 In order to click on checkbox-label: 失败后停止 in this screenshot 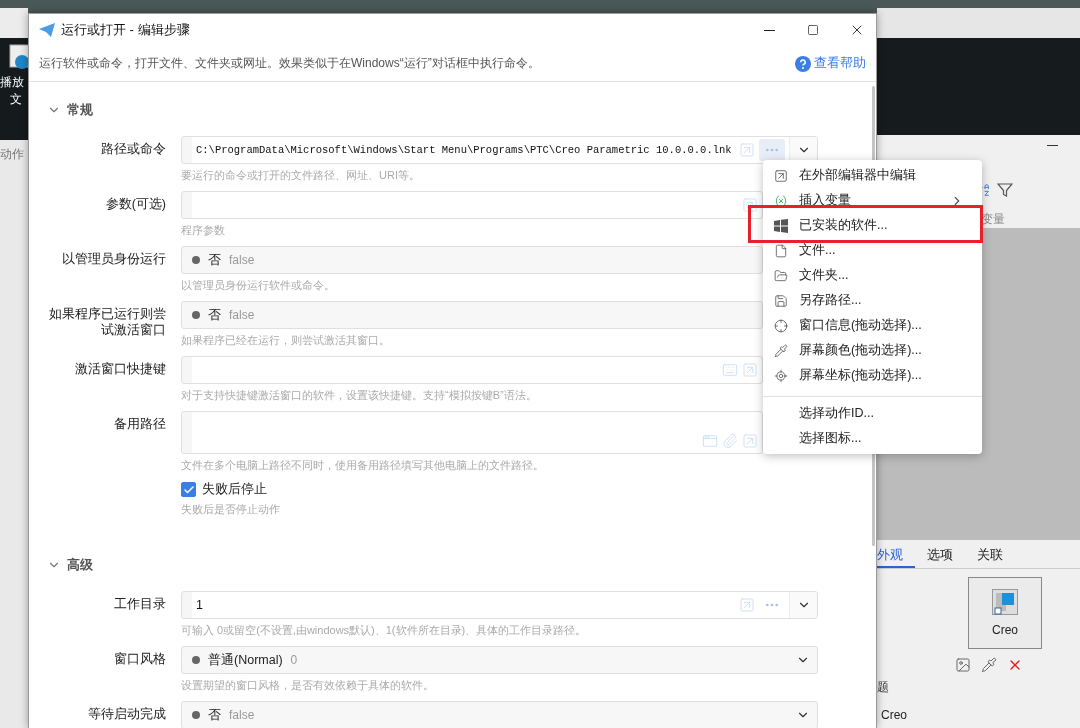, I will do `click(234, 489)`.